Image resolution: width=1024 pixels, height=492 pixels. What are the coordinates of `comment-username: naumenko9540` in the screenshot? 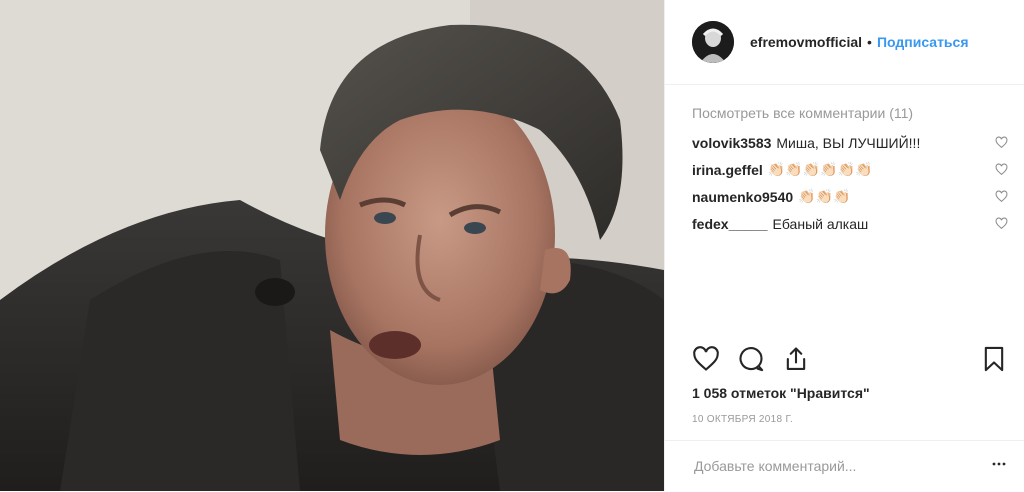 It's located at (742, 197).